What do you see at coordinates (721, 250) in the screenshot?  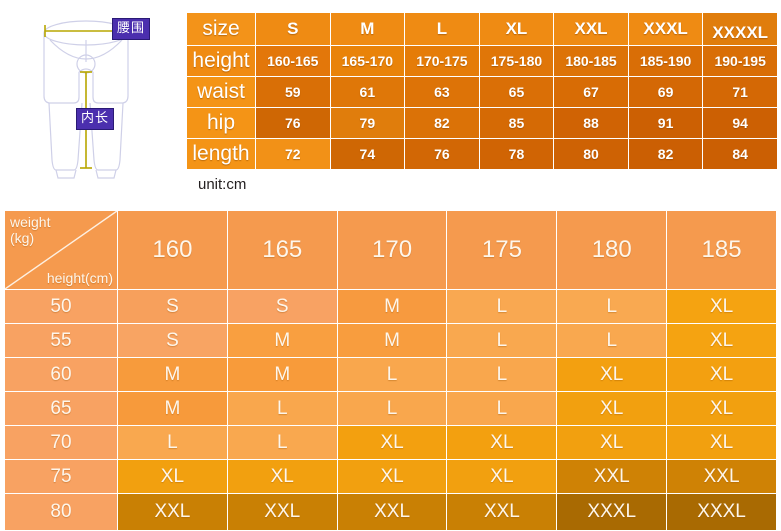 I see `fit-table-height-header: 185` at bounding box center [721, 250].